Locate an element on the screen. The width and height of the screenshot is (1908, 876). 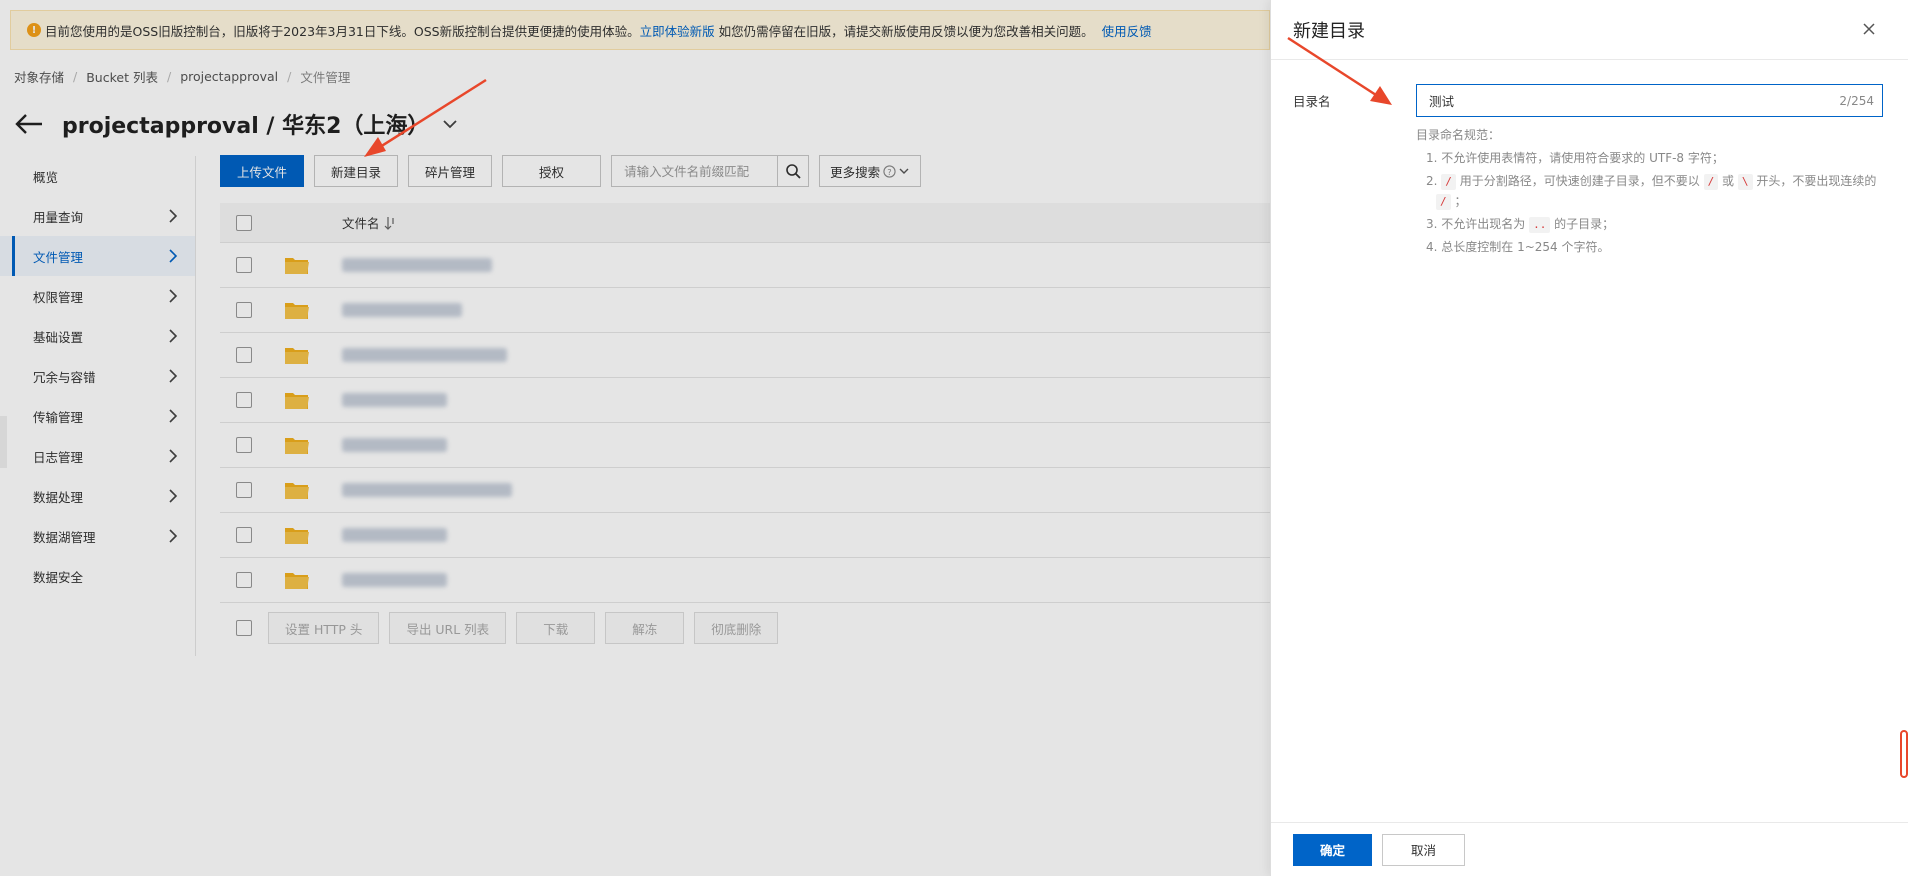
drawer-footer: 确定 取消 is located at coordinates (1589, 849).